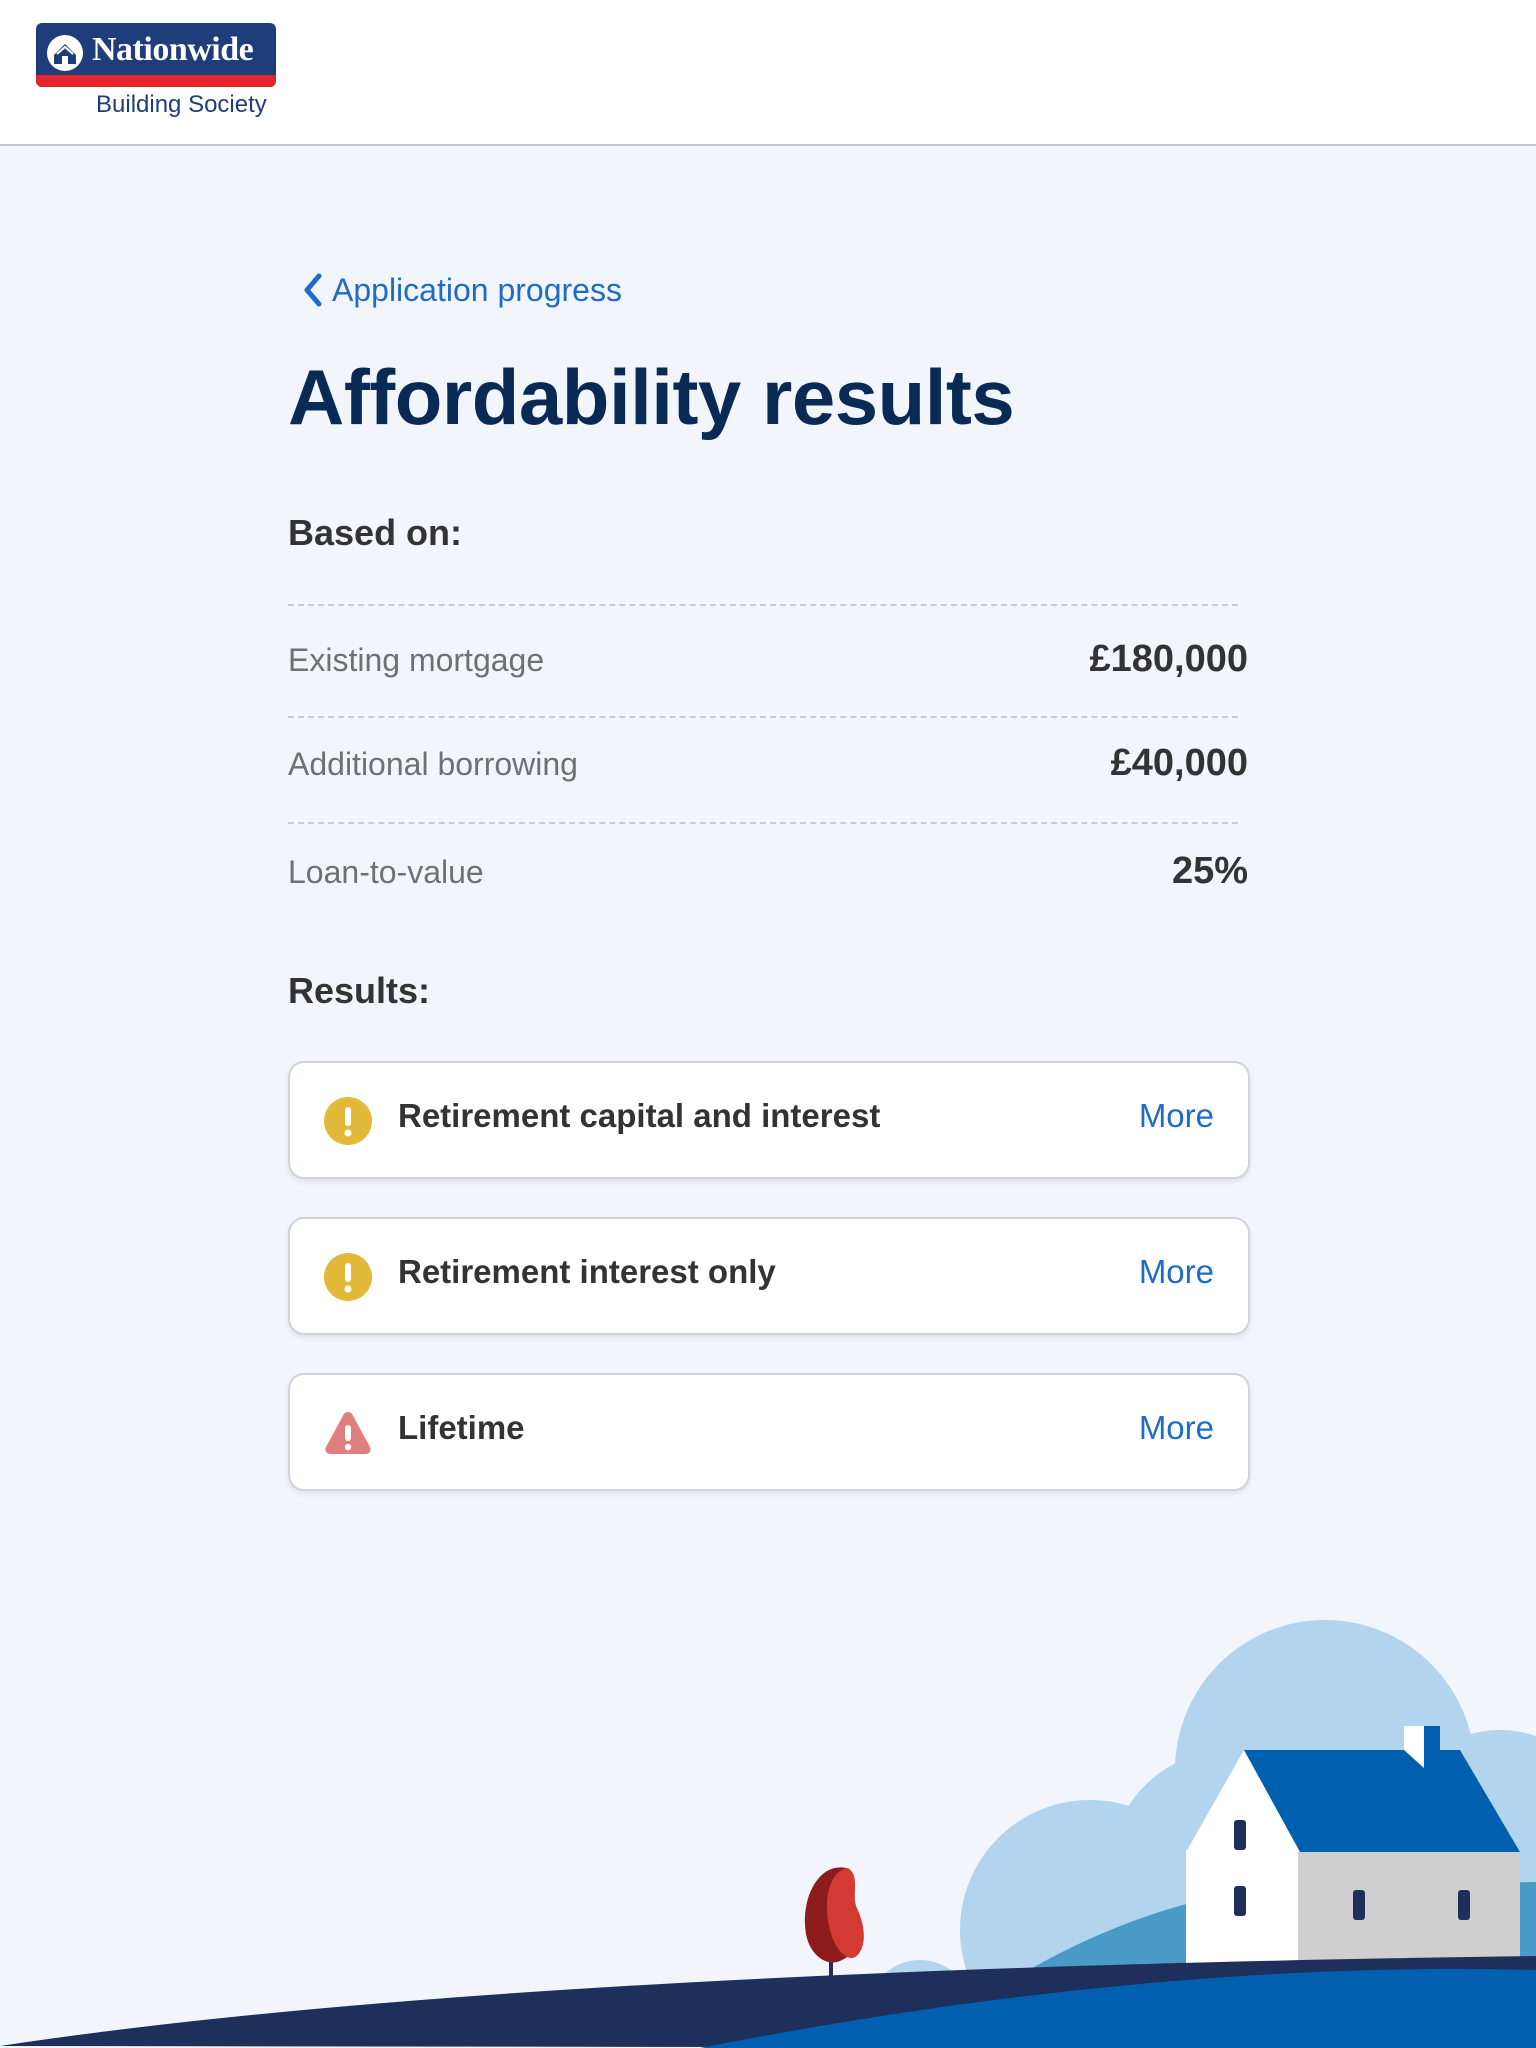 The width and height of the screenshot is (1536, 2048). Describe the element at coordinates (386, 872) in the screenshot. I see `loan-to-value-label: Loan-to-value` at that location.